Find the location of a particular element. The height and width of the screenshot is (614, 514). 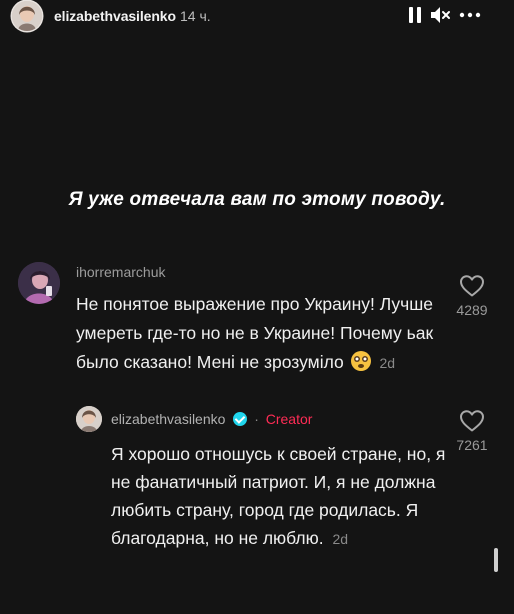

more-options-icon is located at coordinates (470, 15).